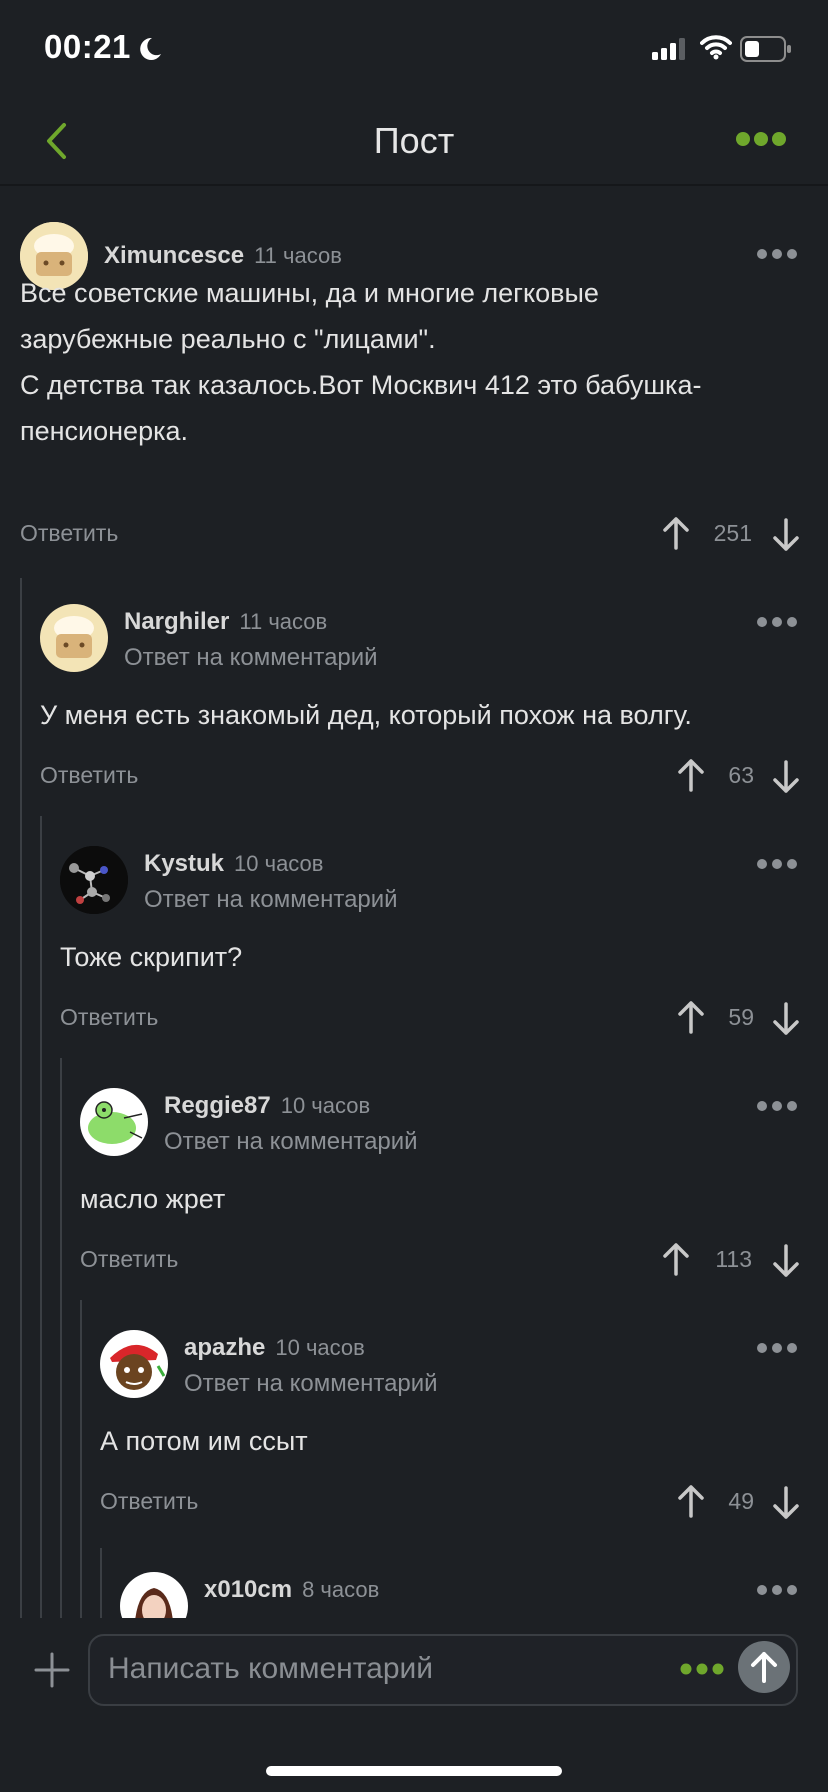 This screenshot has height=1792, width=828. I want to click on comment-text: масло жрет, so click(153, 1199).